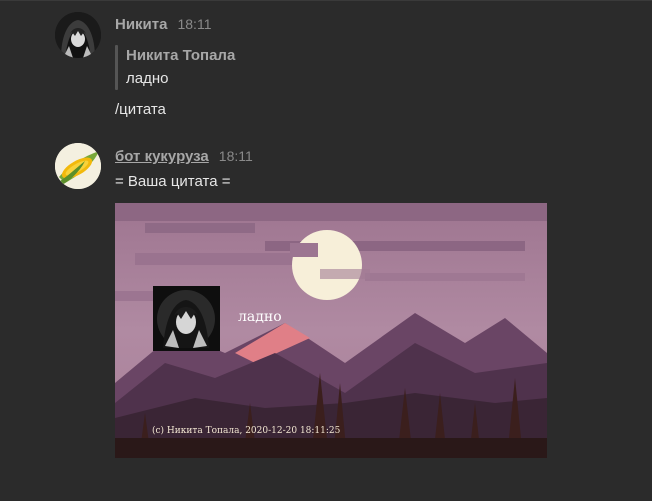  I want to click on quote-text: ладно, so click(147, 78).